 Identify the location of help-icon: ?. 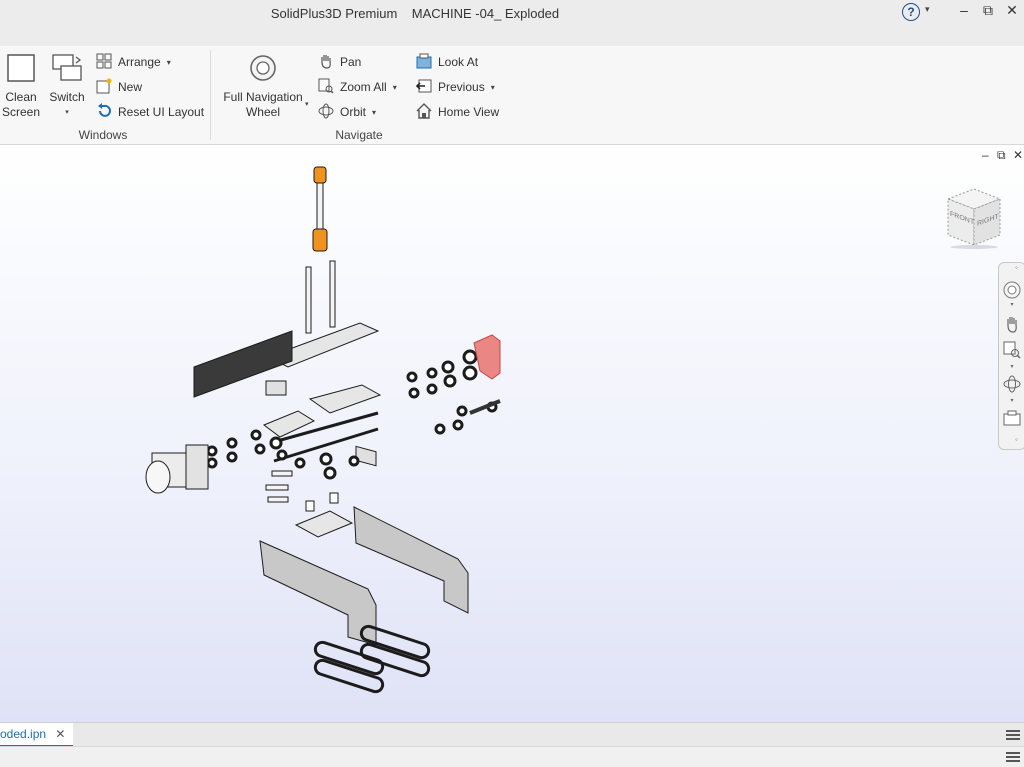
(911, 12).